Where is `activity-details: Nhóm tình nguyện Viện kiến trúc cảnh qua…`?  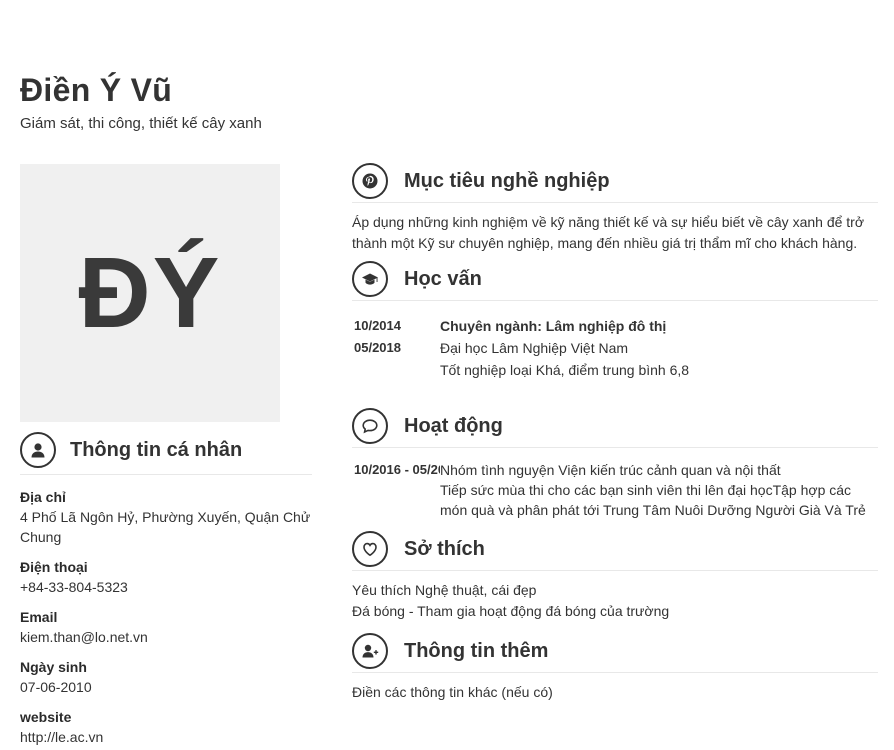 activity-details: Nhóm tình nguyện Viện kiến trúc cảnh qua… is located at coordinates (659, 490).